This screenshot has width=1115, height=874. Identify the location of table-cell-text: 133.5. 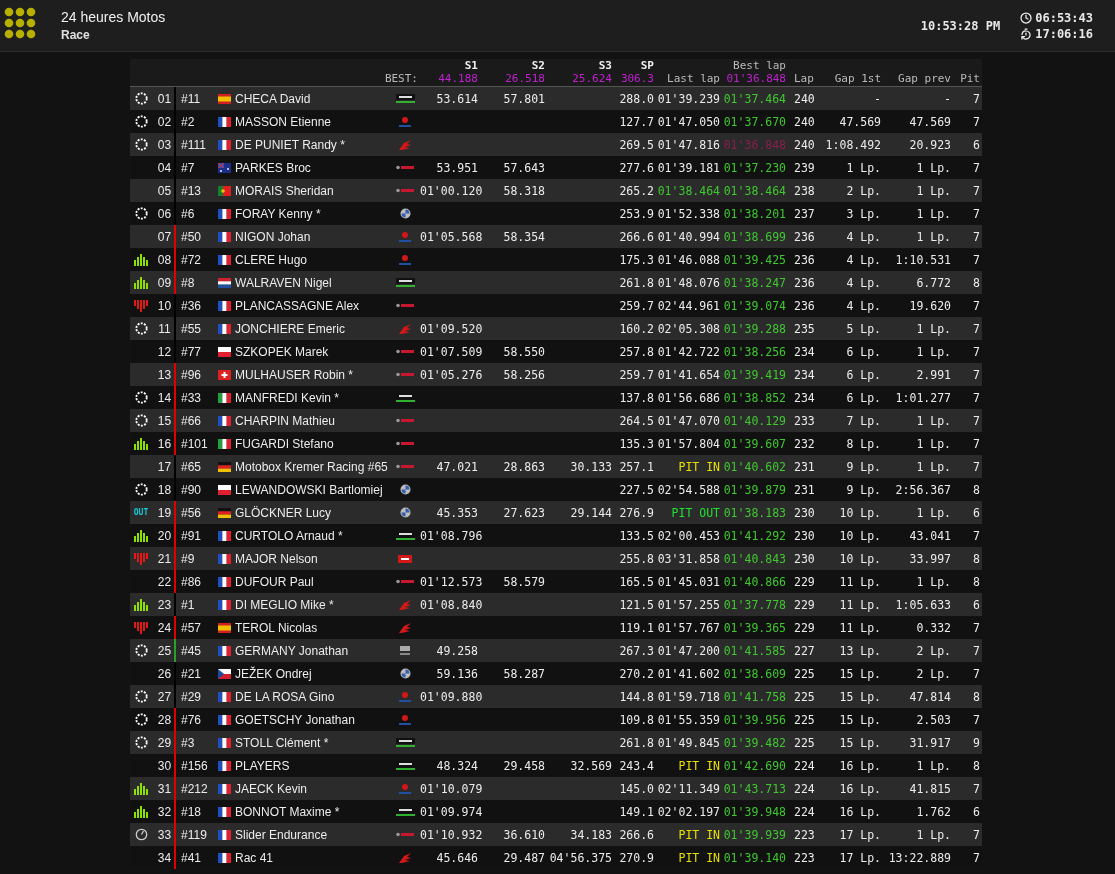
(636, 535).